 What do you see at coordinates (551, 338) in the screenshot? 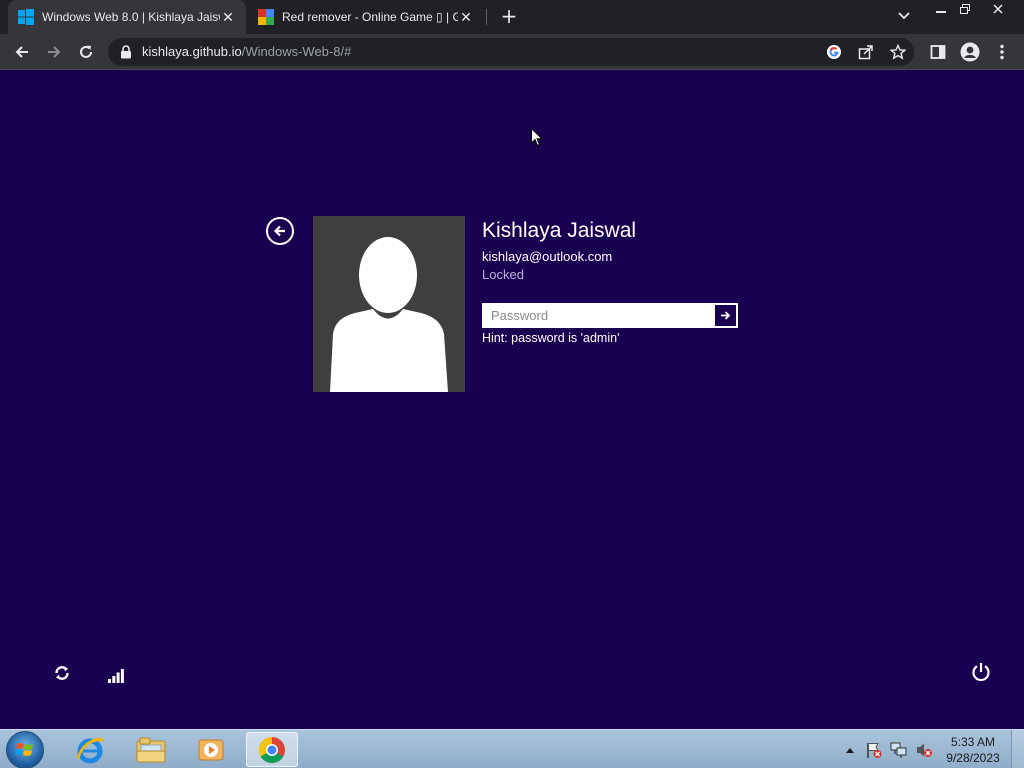
I see `password-hint: Hint: password is 'admin'` at bounding box center [551, 338].